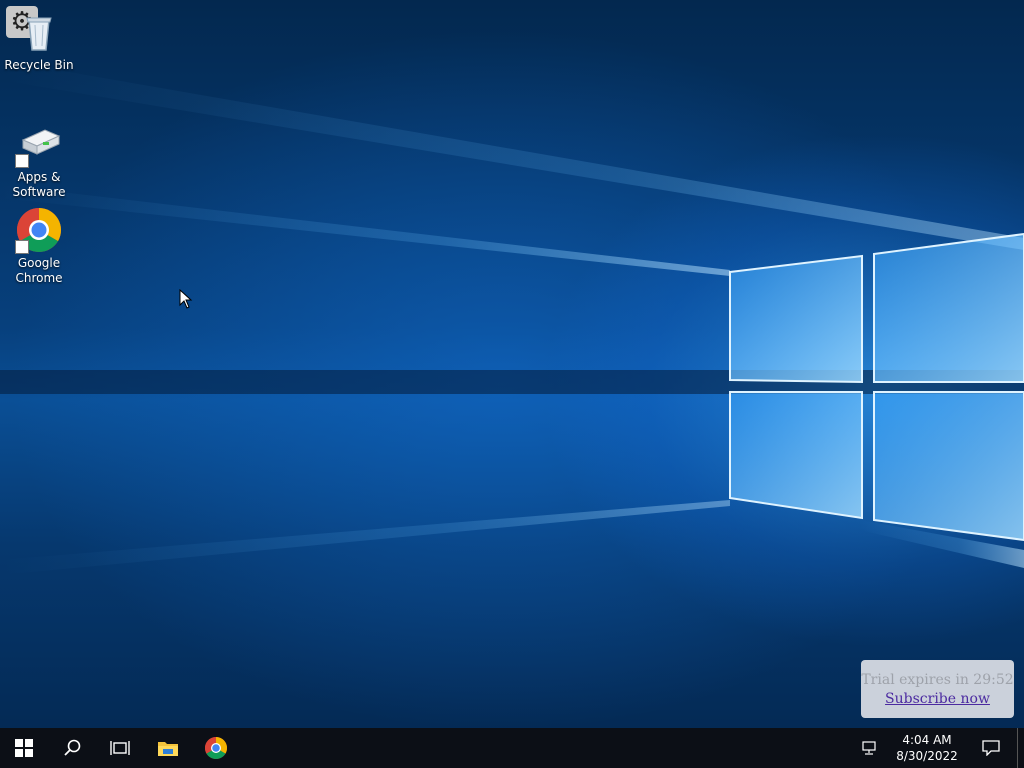 Image resolution: width=1024 pixels, height=768 pixels. What do you see at coordinates (24, 748) in the screenshot?
I see `windows-start-icon` at bounding box center [24, 748].